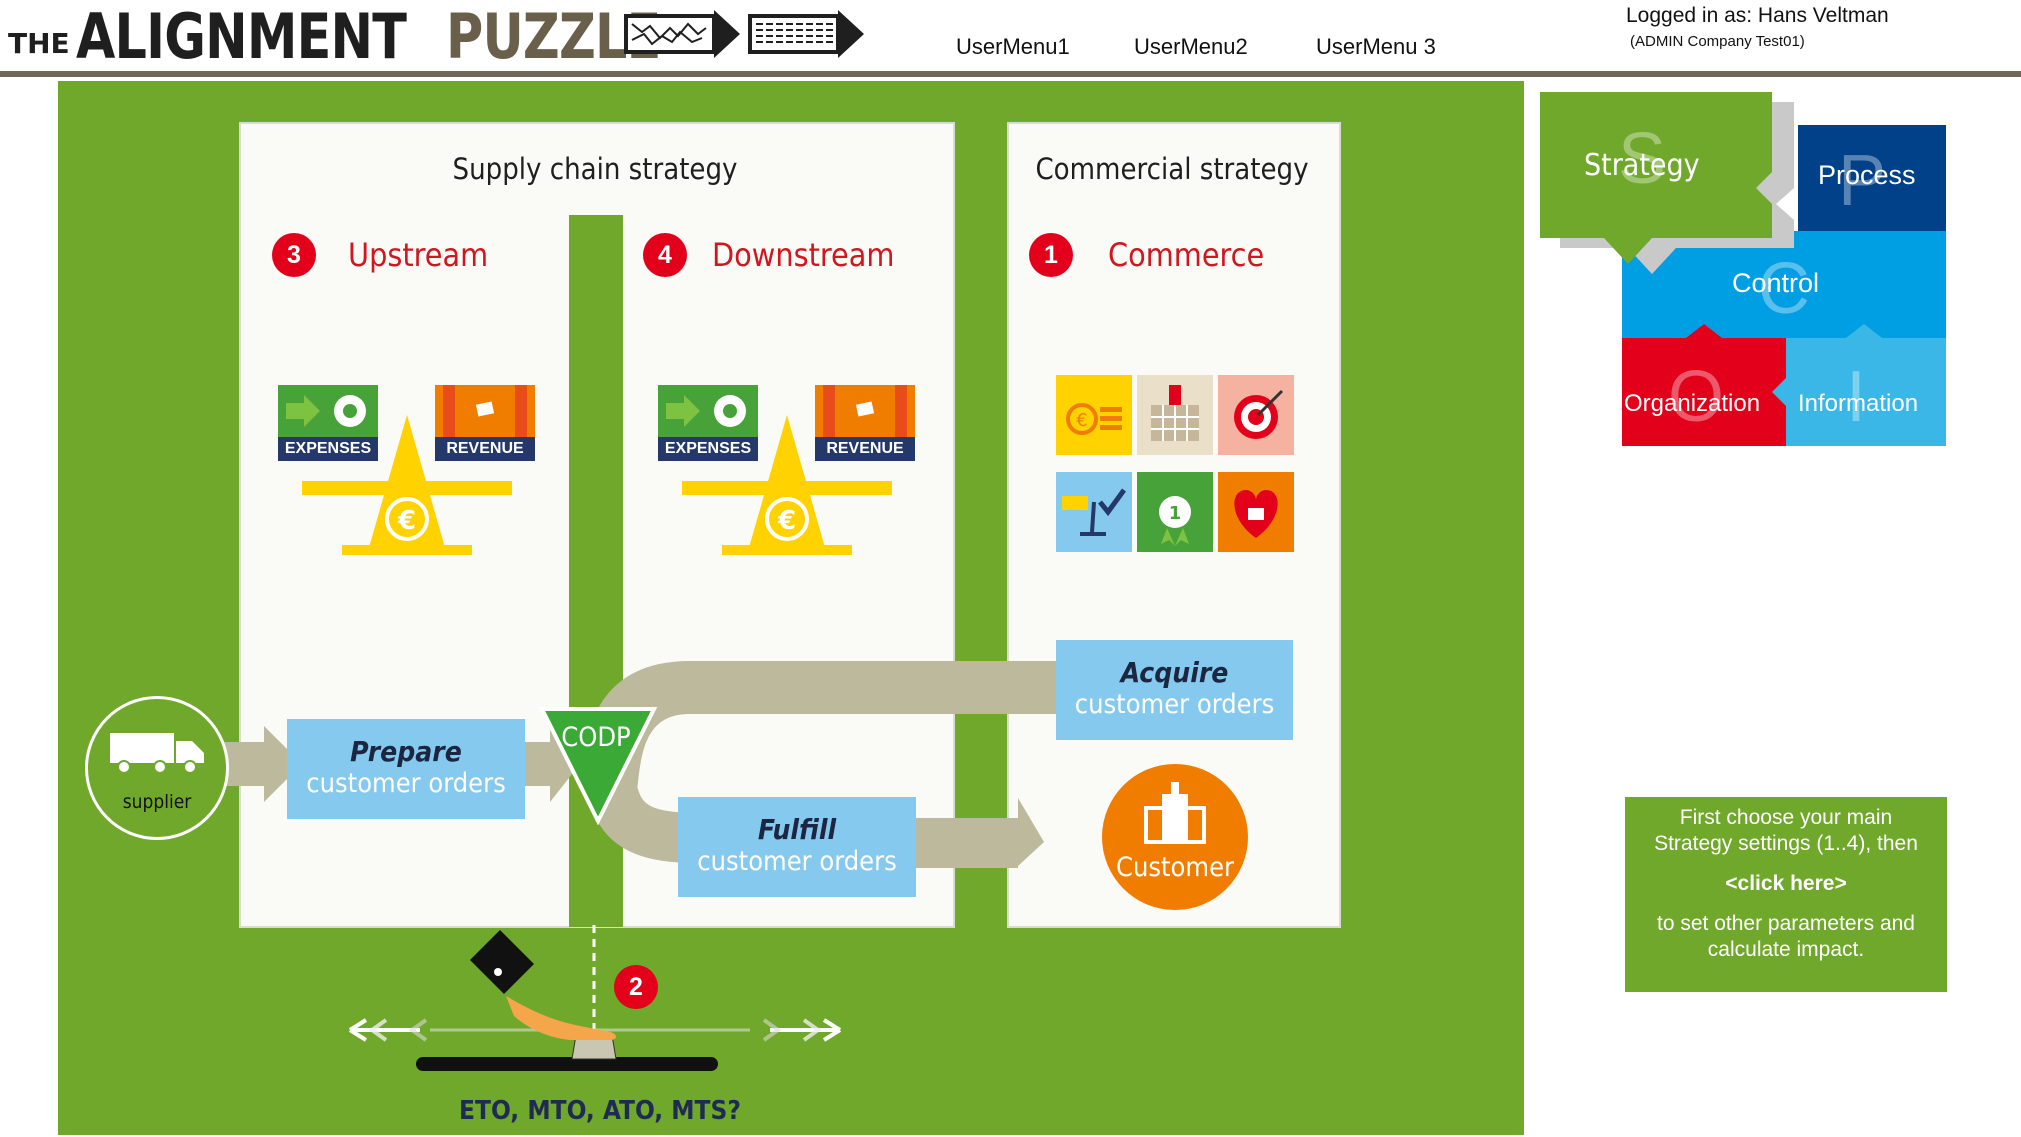  What do you see at coordinates (600, 1111) in the screenshot?
I see `codp-slider-label: ETO, MTO, ATO, MTS?` at bounding box center [600, 1111].